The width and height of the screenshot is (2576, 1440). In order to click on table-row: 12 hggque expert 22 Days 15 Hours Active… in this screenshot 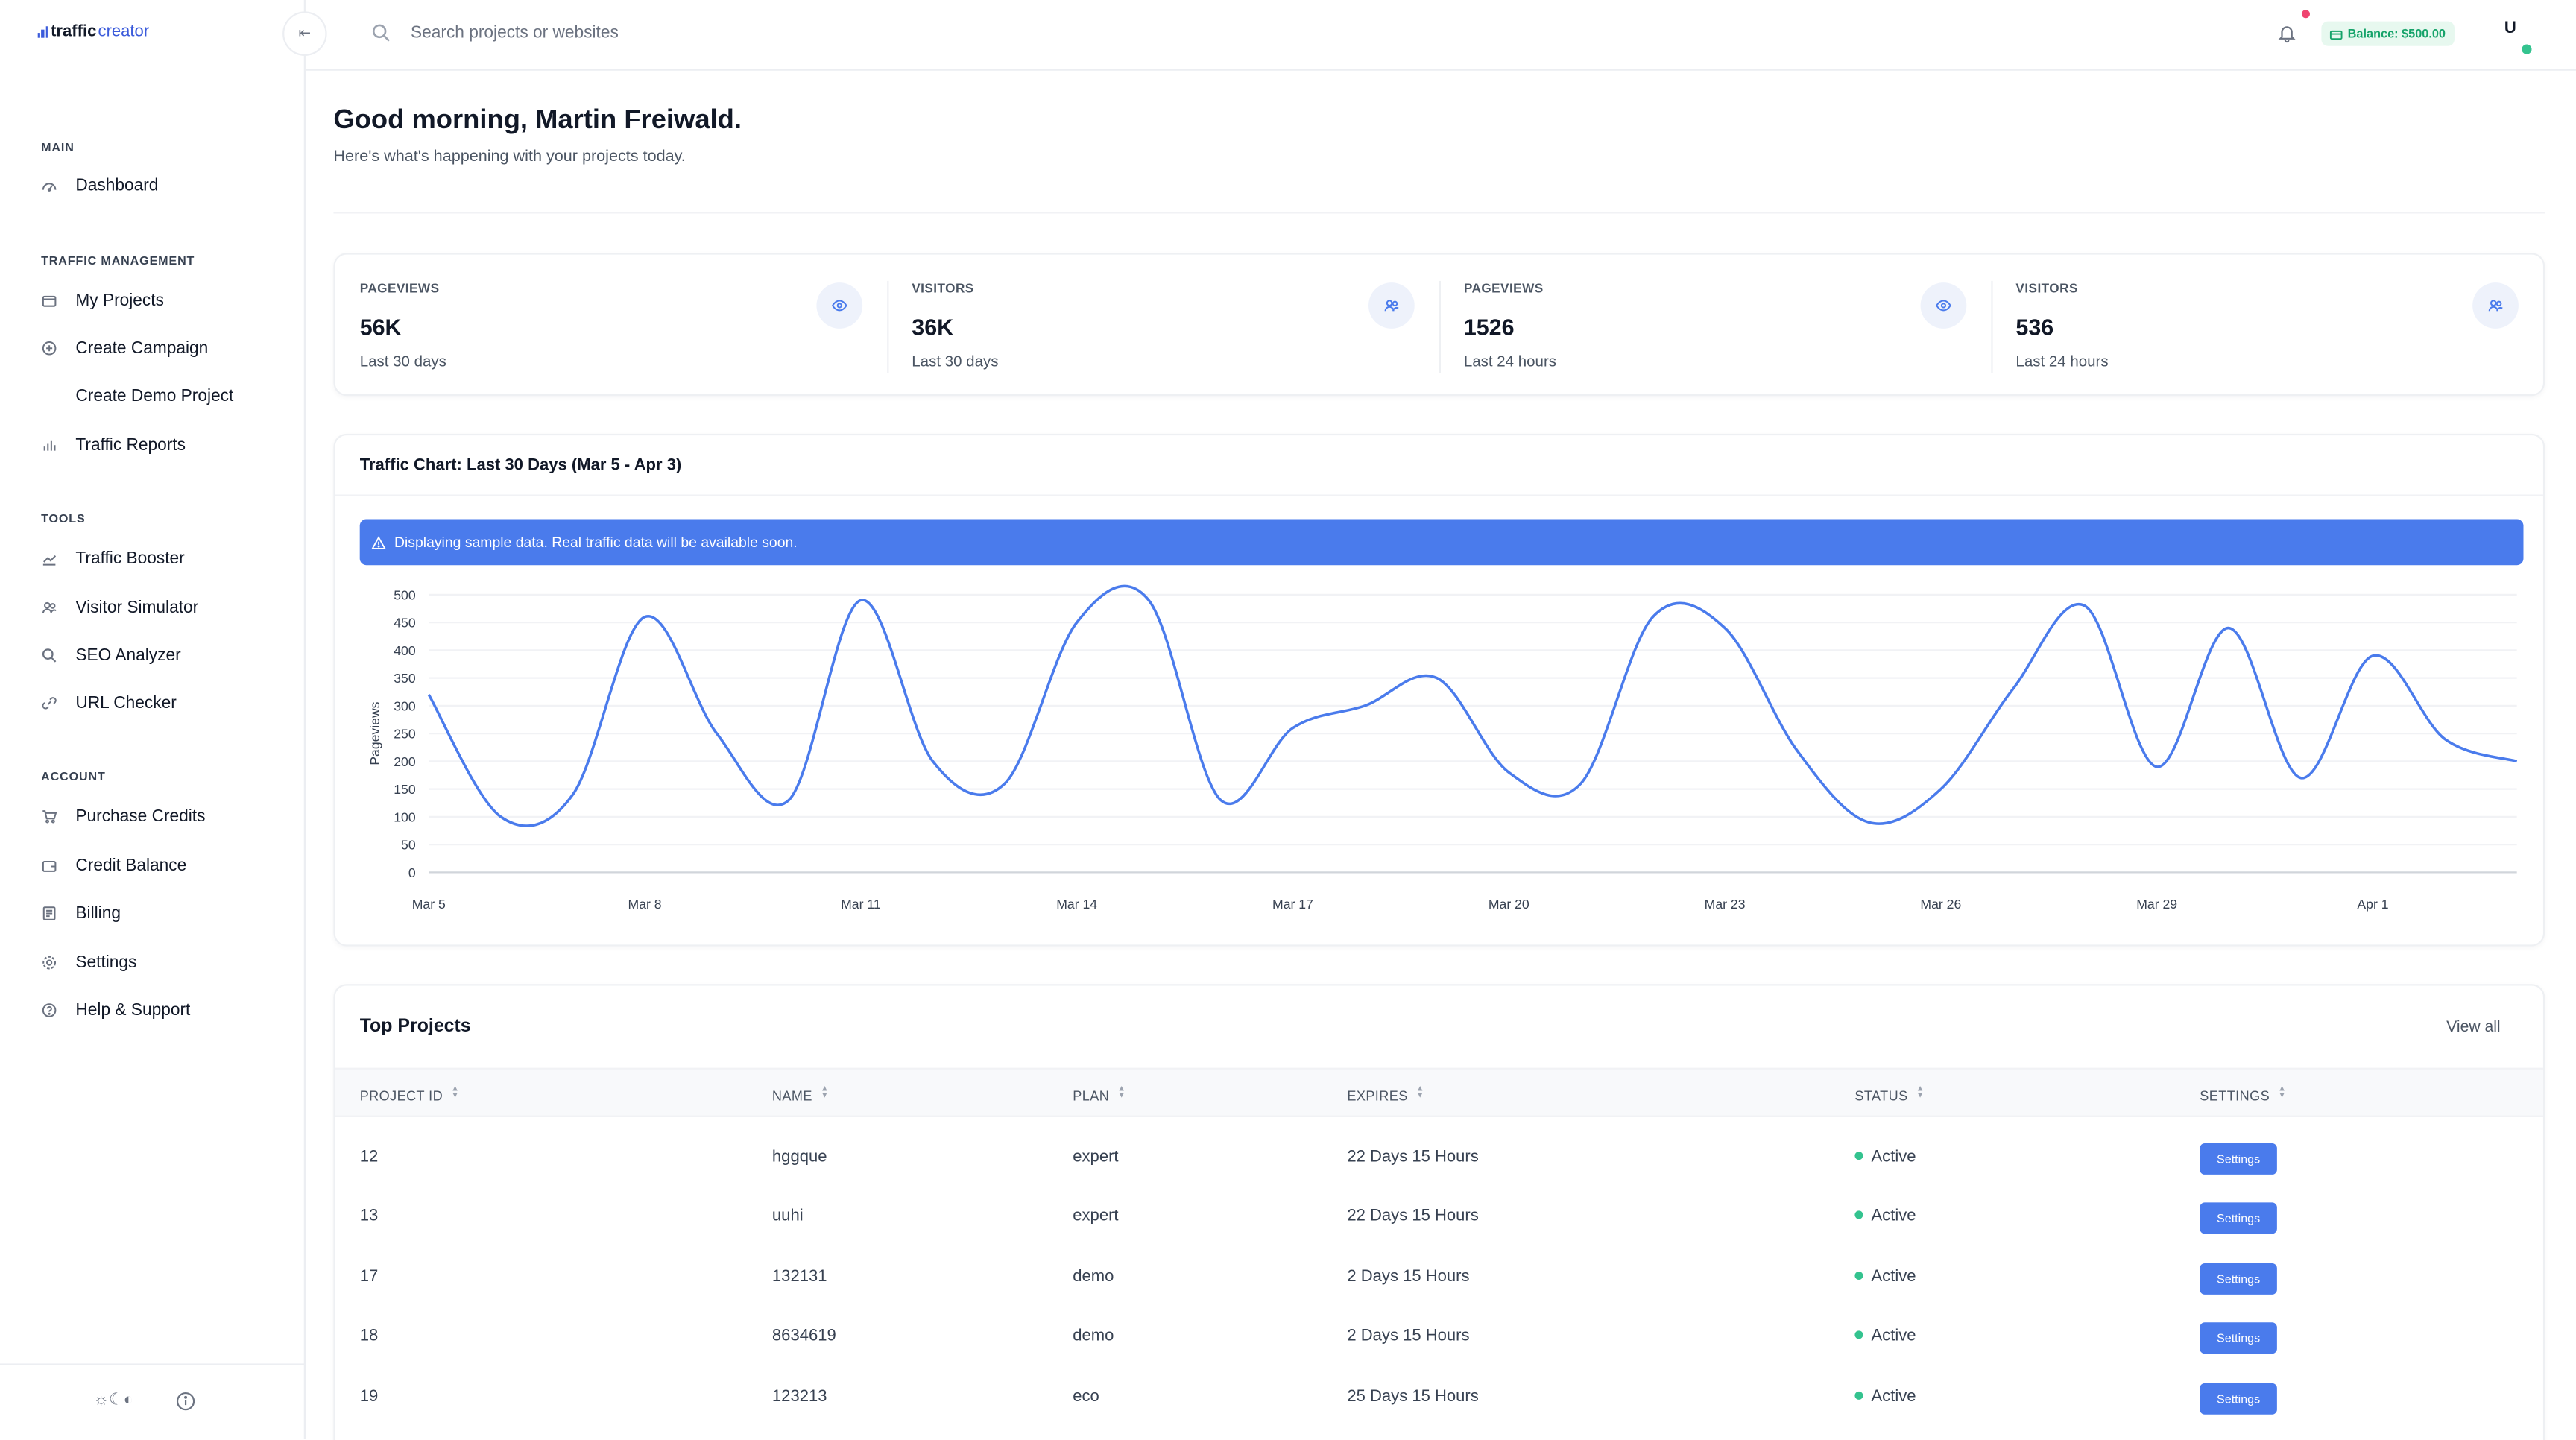, I will do `click(1439, 1157)`.